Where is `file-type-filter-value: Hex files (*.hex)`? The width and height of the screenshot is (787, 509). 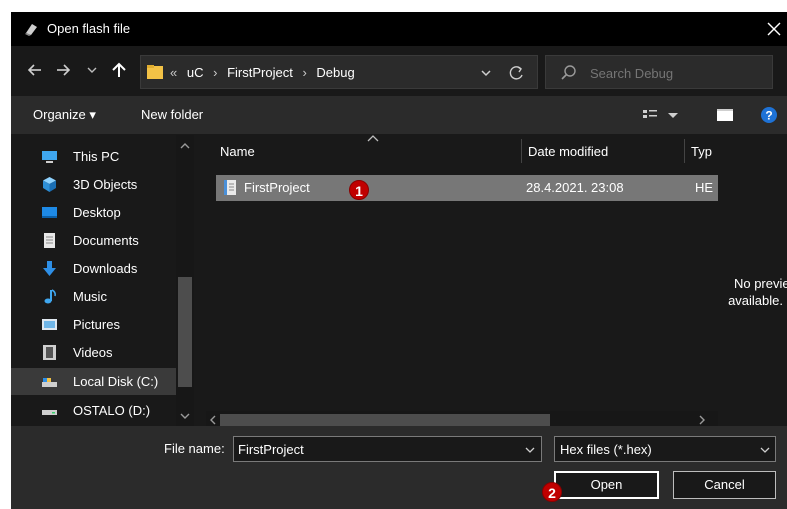 file-type-filter-value: Hex files (*.hex) is located at coordinates (606, 449).